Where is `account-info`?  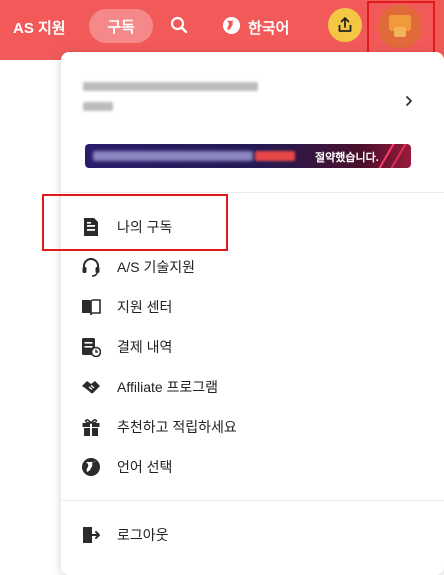
account-info is located at coordinates (248, 101).